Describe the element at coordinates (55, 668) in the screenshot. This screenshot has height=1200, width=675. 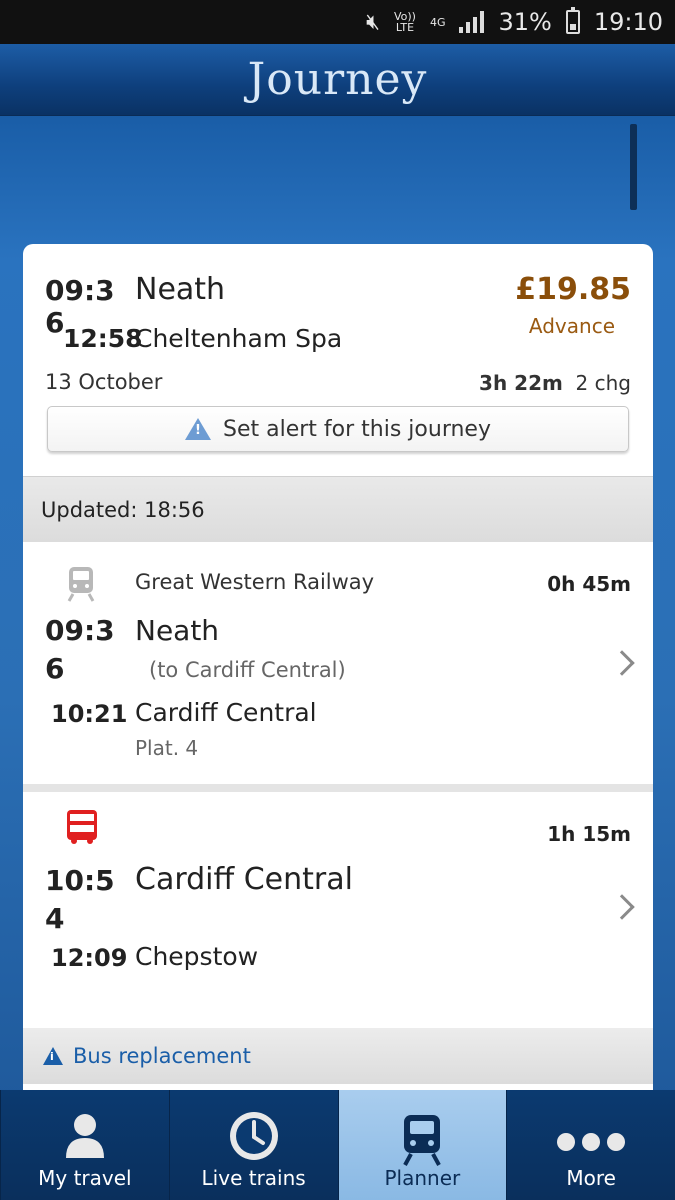
I see `leg-depart-time-wrap: 6` at that location.